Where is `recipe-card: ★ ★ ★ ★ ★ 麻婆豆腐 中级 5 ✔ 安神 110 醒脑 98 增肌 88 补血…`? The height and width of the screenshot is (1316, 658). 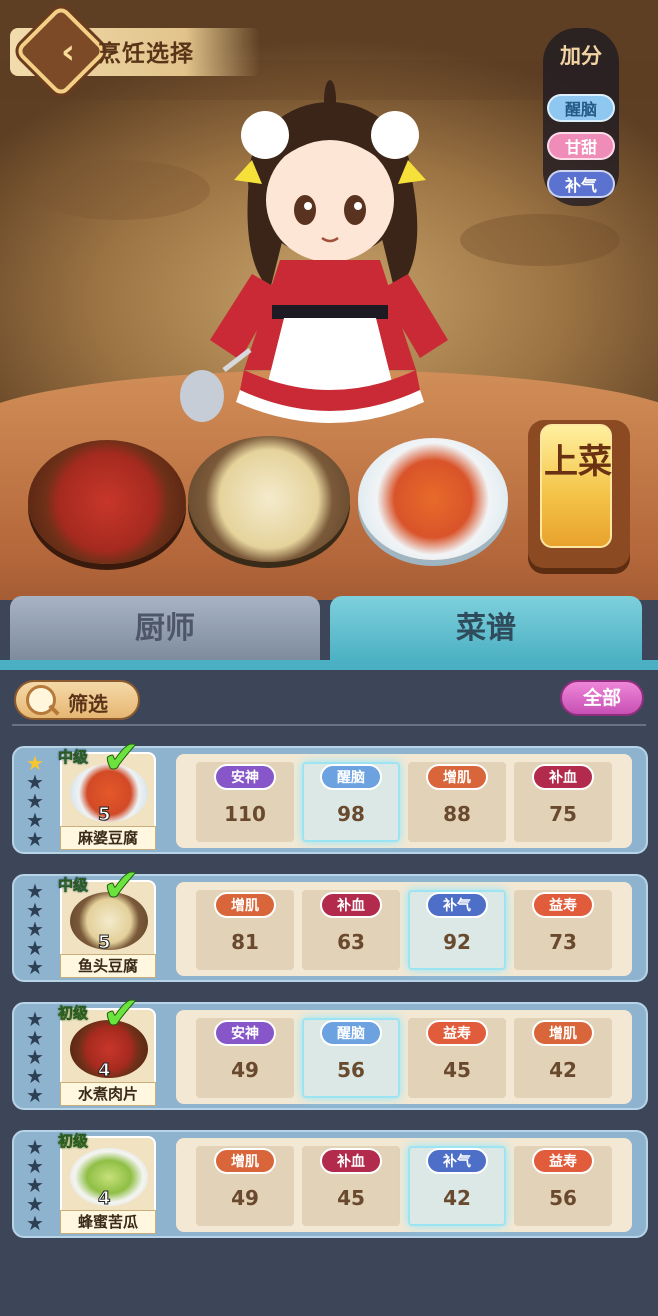
recipe-card: ★ ★ ★ ★ ★ 麻婆豆腐 中级 5 ✔ 安神 110 醒脑 98 增肌 88 补血… is located at coordinates (330, 794).